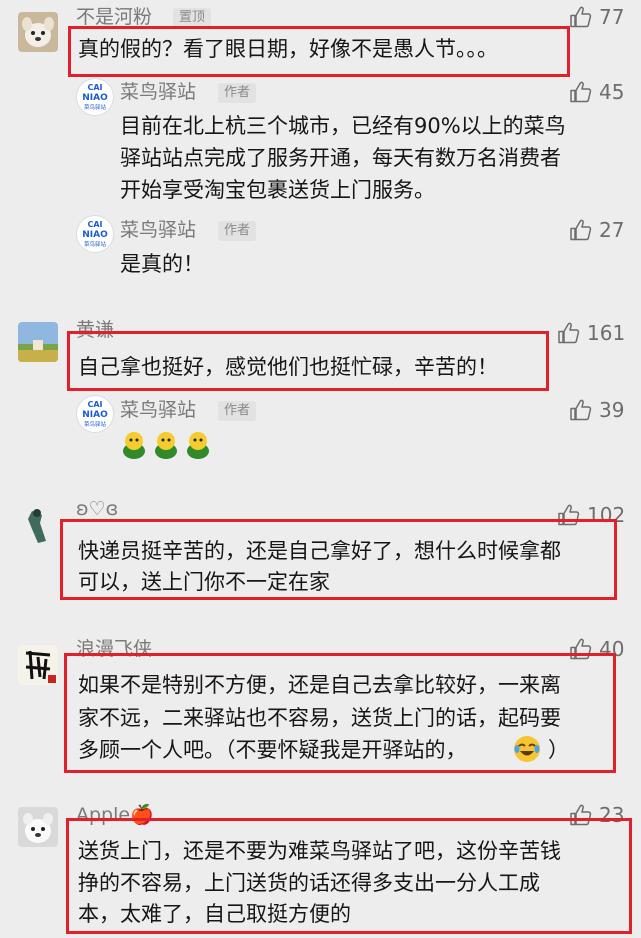 This screenshot has height=938, width=641. What do you see at coordinates (343, 126) in the screenshot?
I see `reply-text-line: 目前在北上杭三个城市，已经有90%以上的菜鸟` at bounding box center [343, 126].